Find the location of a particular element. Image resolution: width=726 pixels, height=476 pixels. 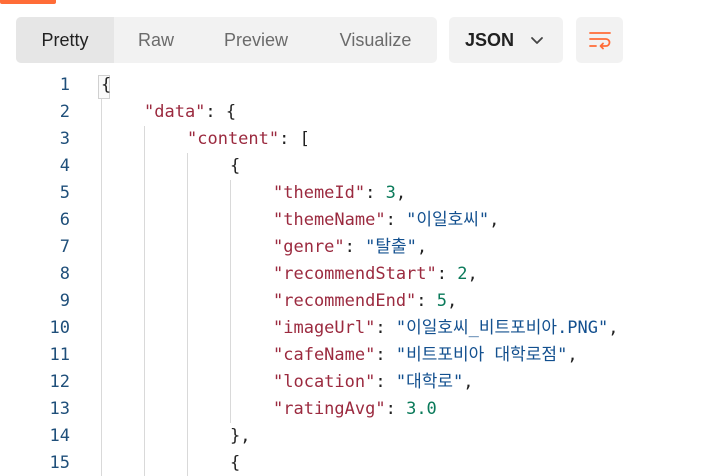

code-text: "data": { is located at coordinates (190, 112).